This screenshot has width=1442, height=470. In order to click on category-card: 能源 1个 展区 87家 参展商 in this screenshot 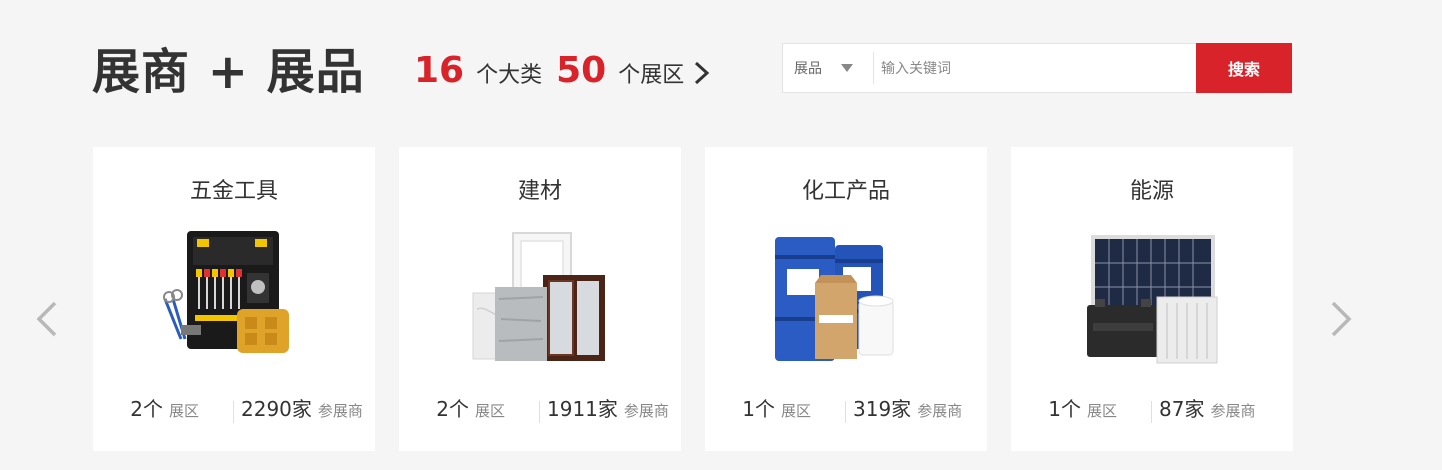, I will do `click(1152, 299)`.